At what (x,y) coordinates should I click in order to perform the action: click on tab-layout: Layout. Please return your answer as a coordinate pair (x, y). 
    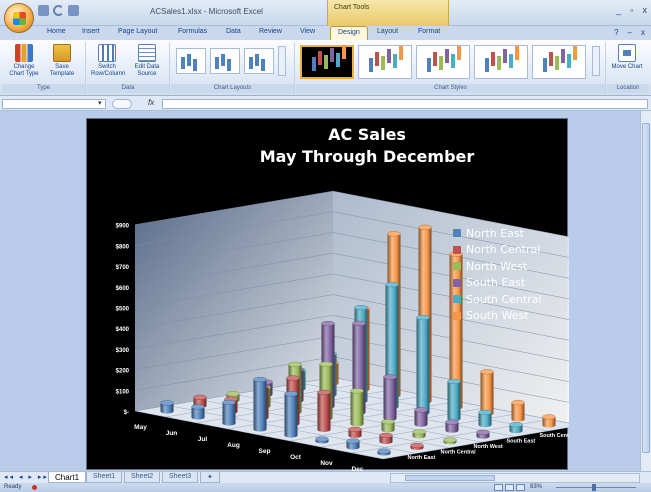
    Looking at the image, I should click on (387, 31).